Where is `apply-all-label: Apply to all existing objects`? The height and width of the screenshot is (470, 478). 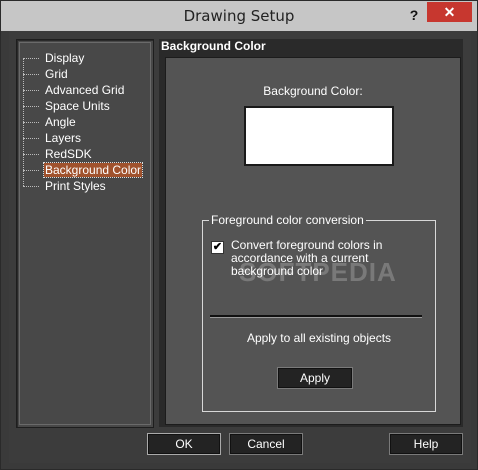 apply-all-label: Apply to all existing objects is located at coordinates (319, 338).